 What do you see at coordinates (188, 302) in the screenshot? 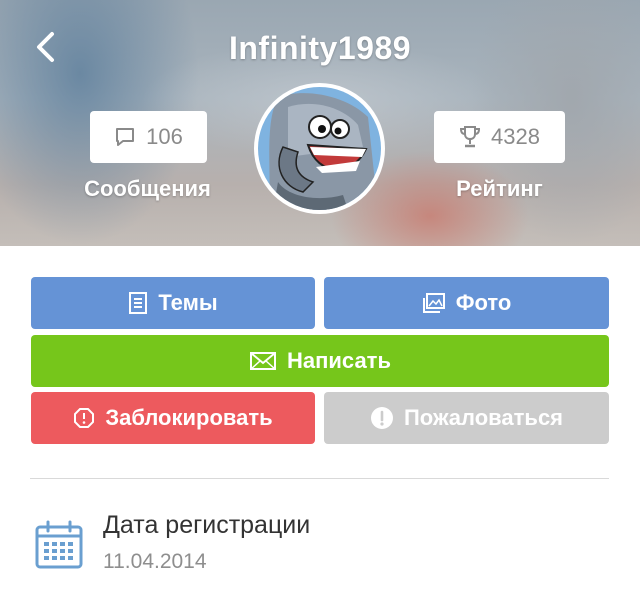
I see `topics-label: Темы` at bounding box center [188, 302].